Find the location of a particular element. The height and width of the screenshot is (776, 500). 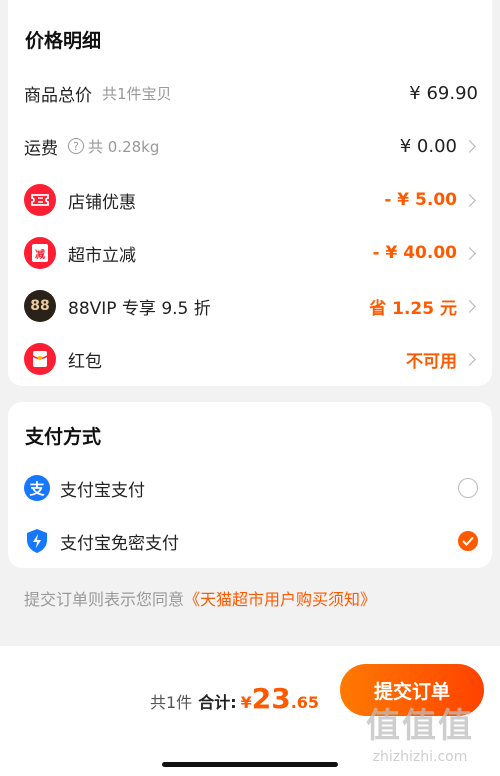

payment-option-label: 支付宝支付 is located at coordinates (102, 490).